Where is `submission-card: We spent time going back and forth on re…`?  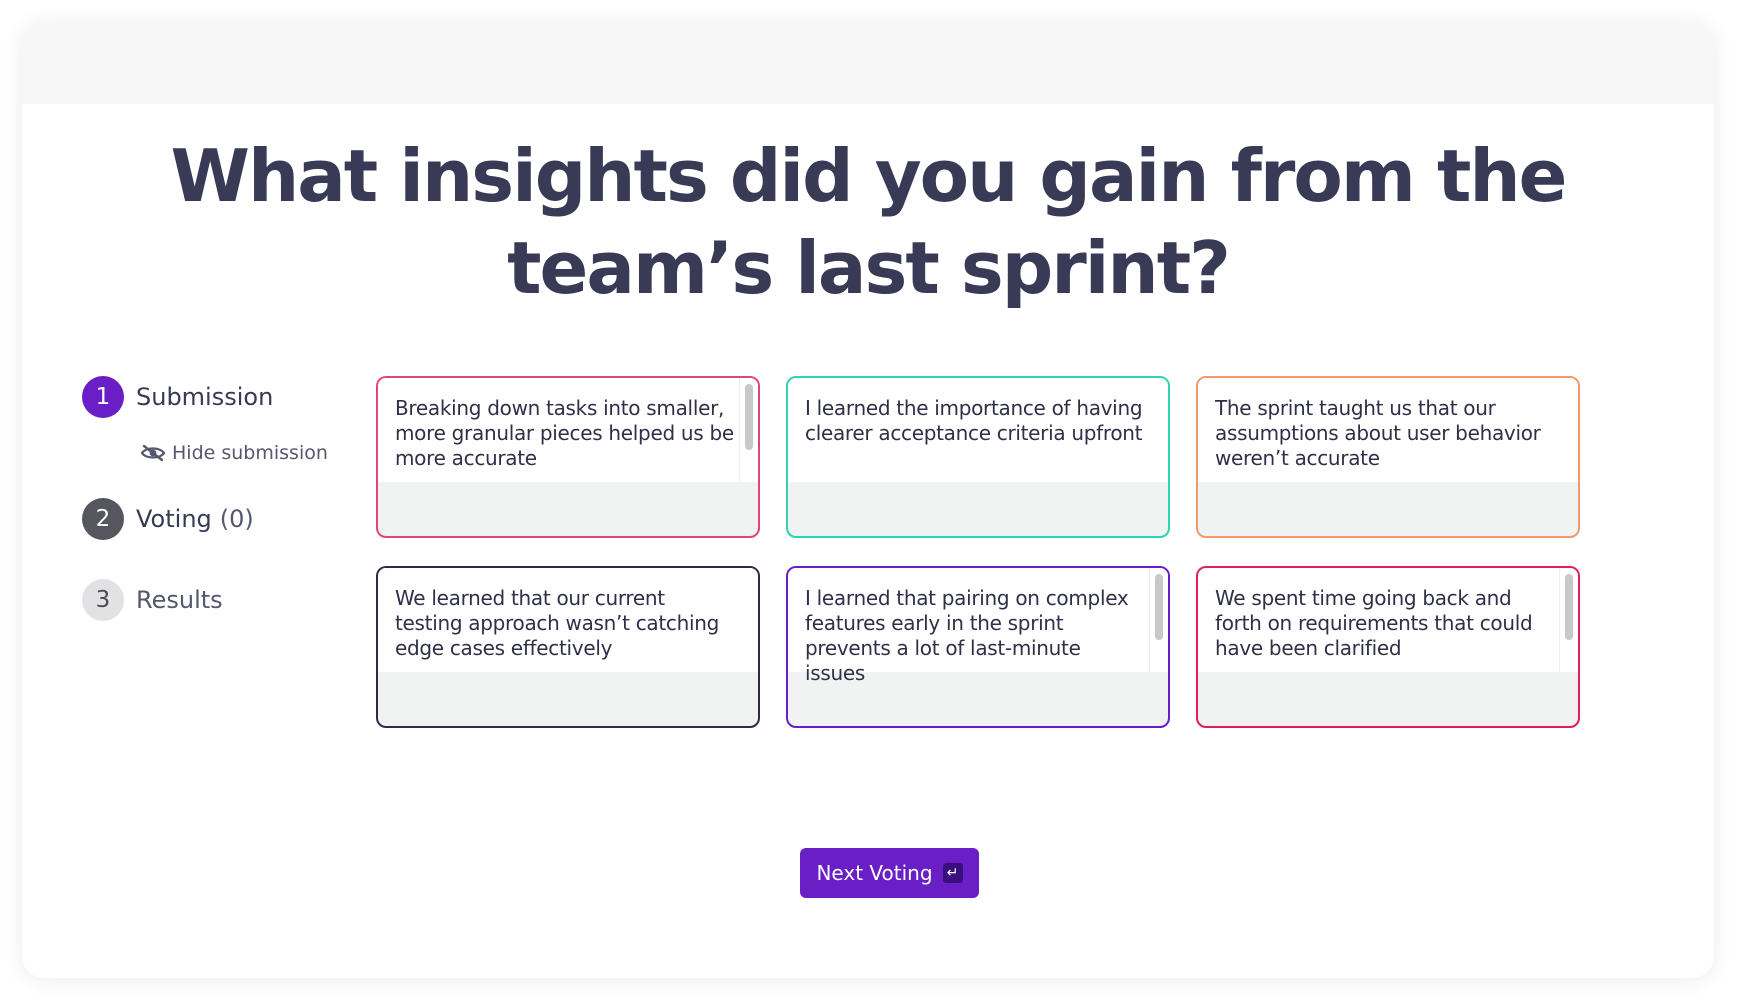
submission-card: We spent time going back and forth on re… is located at coordinates (1388, 647).